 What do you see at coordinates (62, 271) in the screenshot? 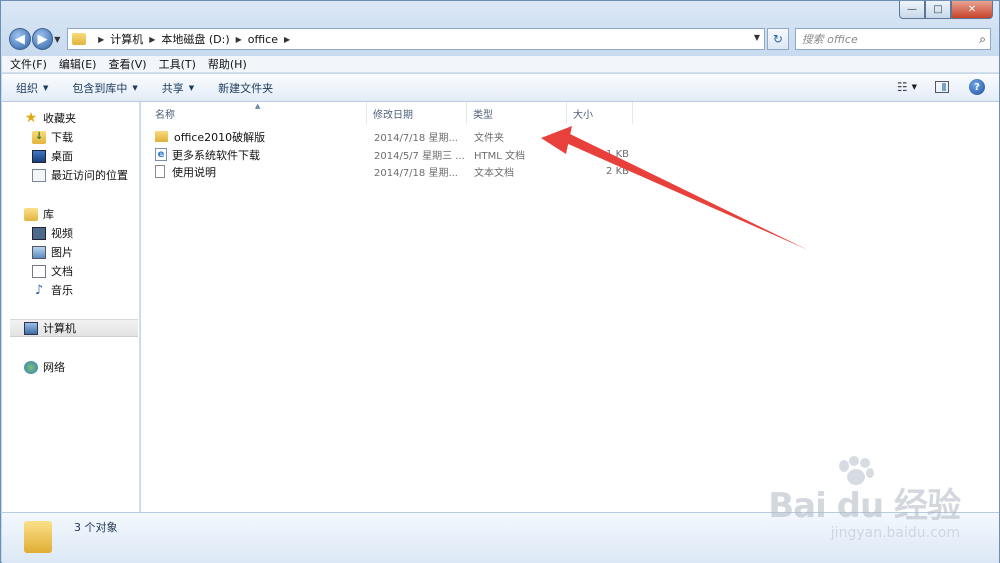
I see `nav-label: 文档` at bounding box center [62, 271].